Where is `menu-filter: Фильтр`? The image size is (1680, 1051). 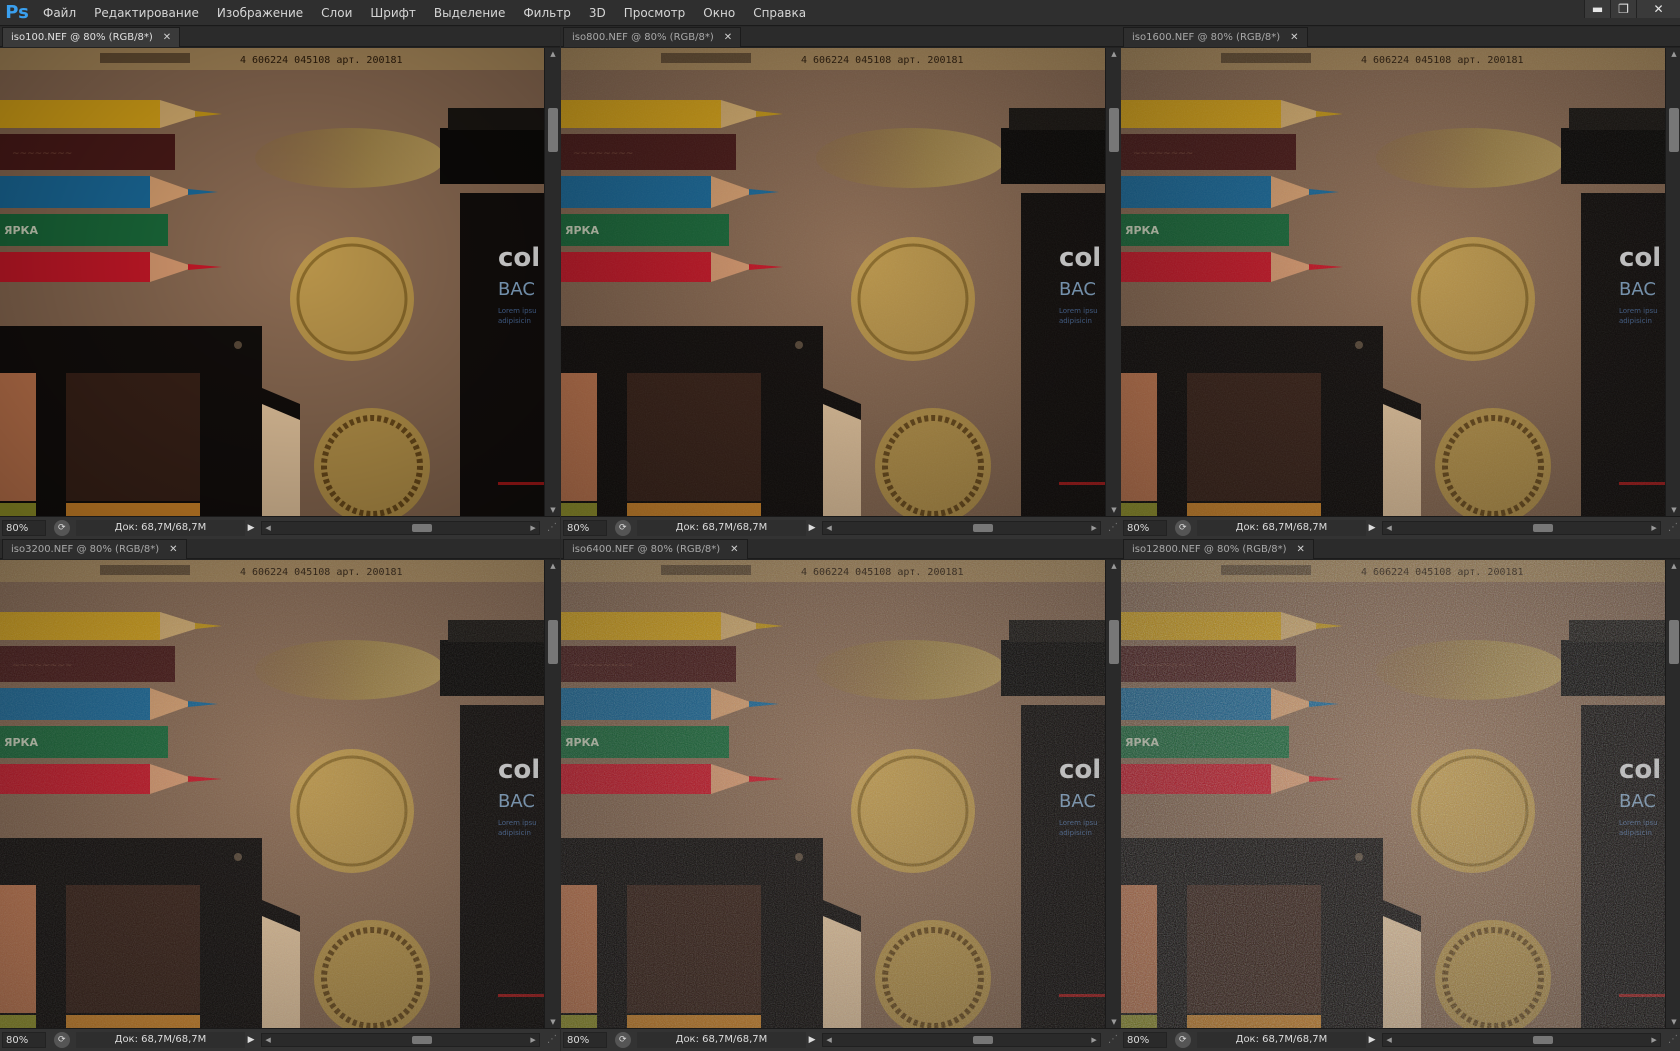 menu-filter: Фильтр is located at coordinates (546, 13).